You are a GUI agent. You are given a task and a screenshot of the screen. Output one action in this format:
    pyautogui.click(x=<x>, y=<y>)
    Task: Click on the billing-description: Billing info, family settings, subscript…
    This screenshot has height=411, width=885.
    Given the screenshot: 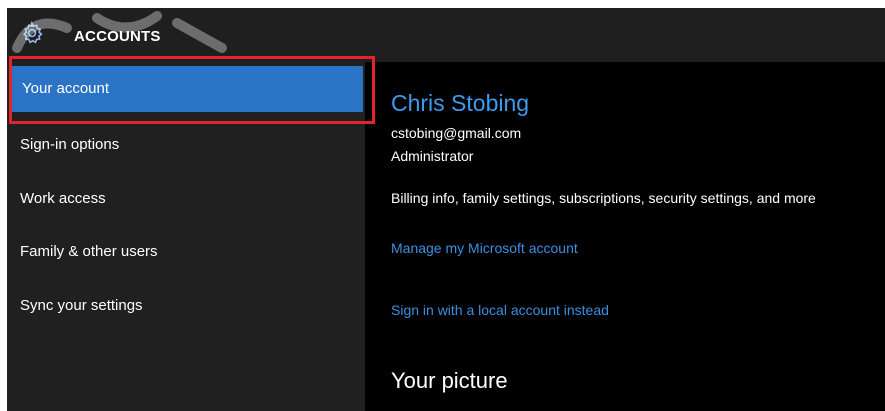 What is the action you would take?
    pyautogui.click(x=603, y=198)
    